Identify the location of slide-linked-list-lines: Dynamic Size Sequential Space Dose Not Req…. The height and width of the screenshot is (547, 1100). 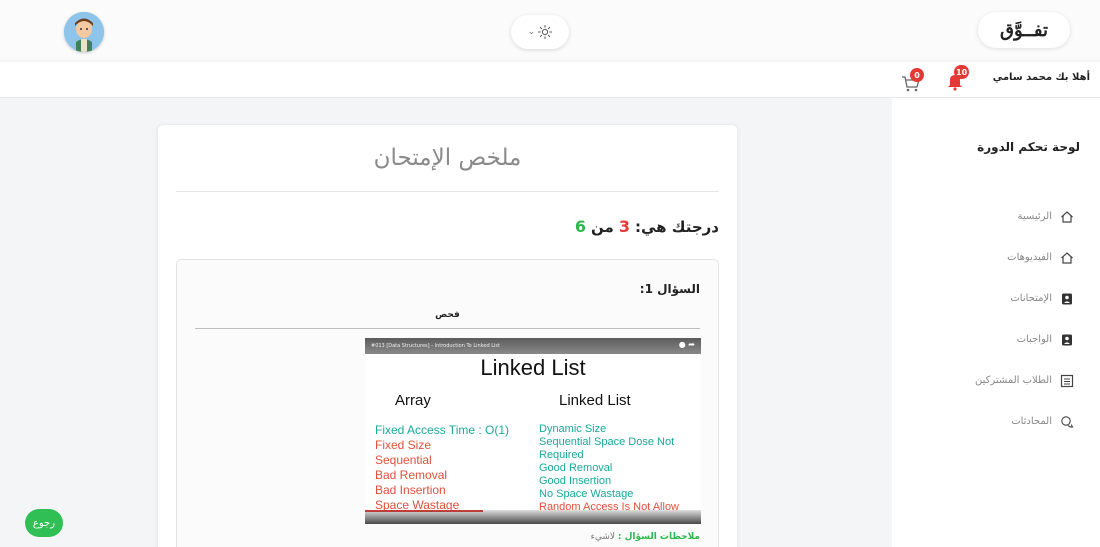
(620, 468).